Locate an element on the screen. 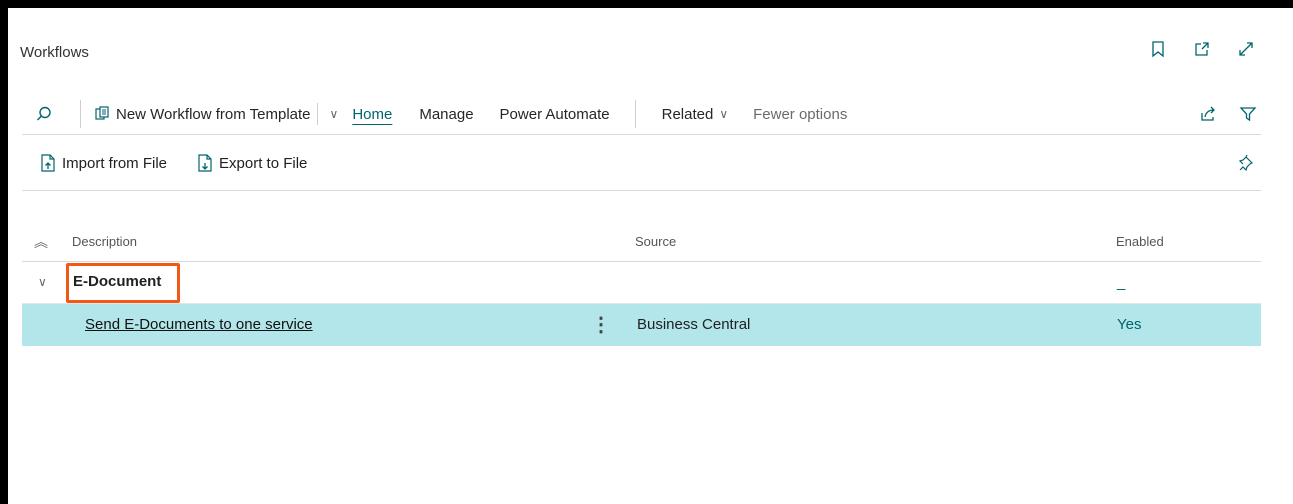  search-icon is located at coordinates (44, 114).